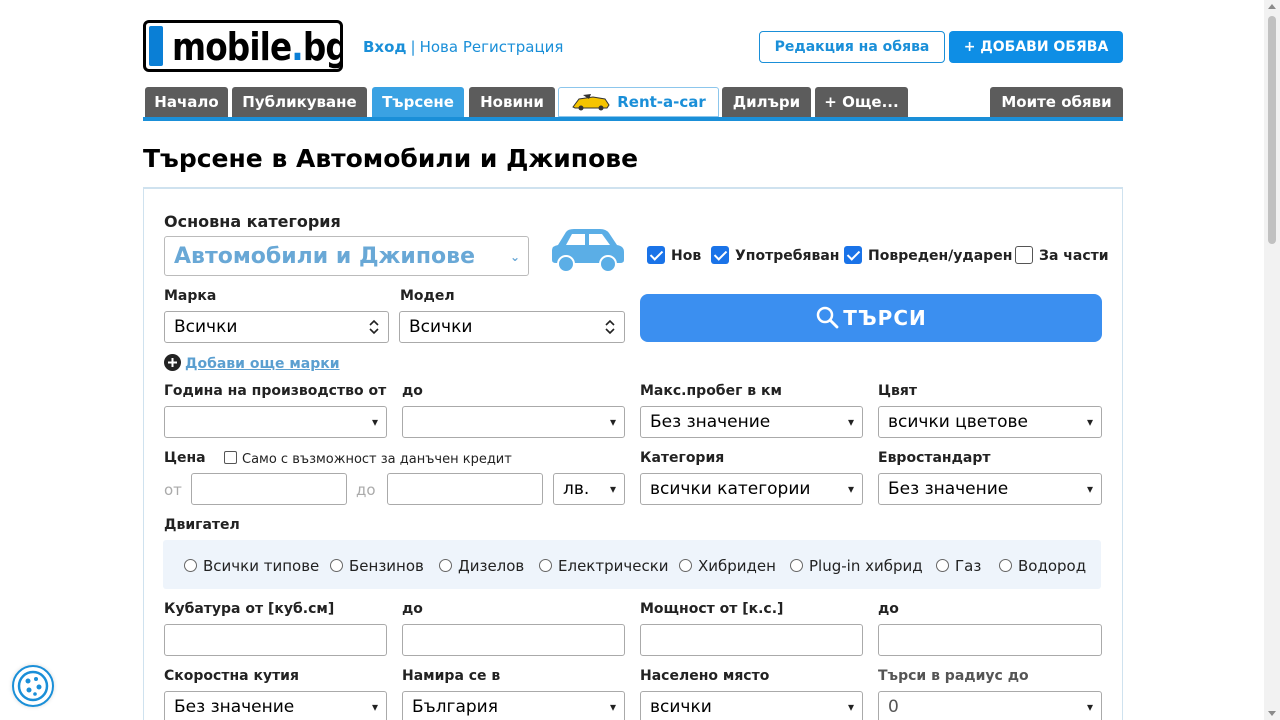 The height and width of the screenshot is (720, 1280). I want to click on add-brands-link: Добави още марки, so click(252, 363).